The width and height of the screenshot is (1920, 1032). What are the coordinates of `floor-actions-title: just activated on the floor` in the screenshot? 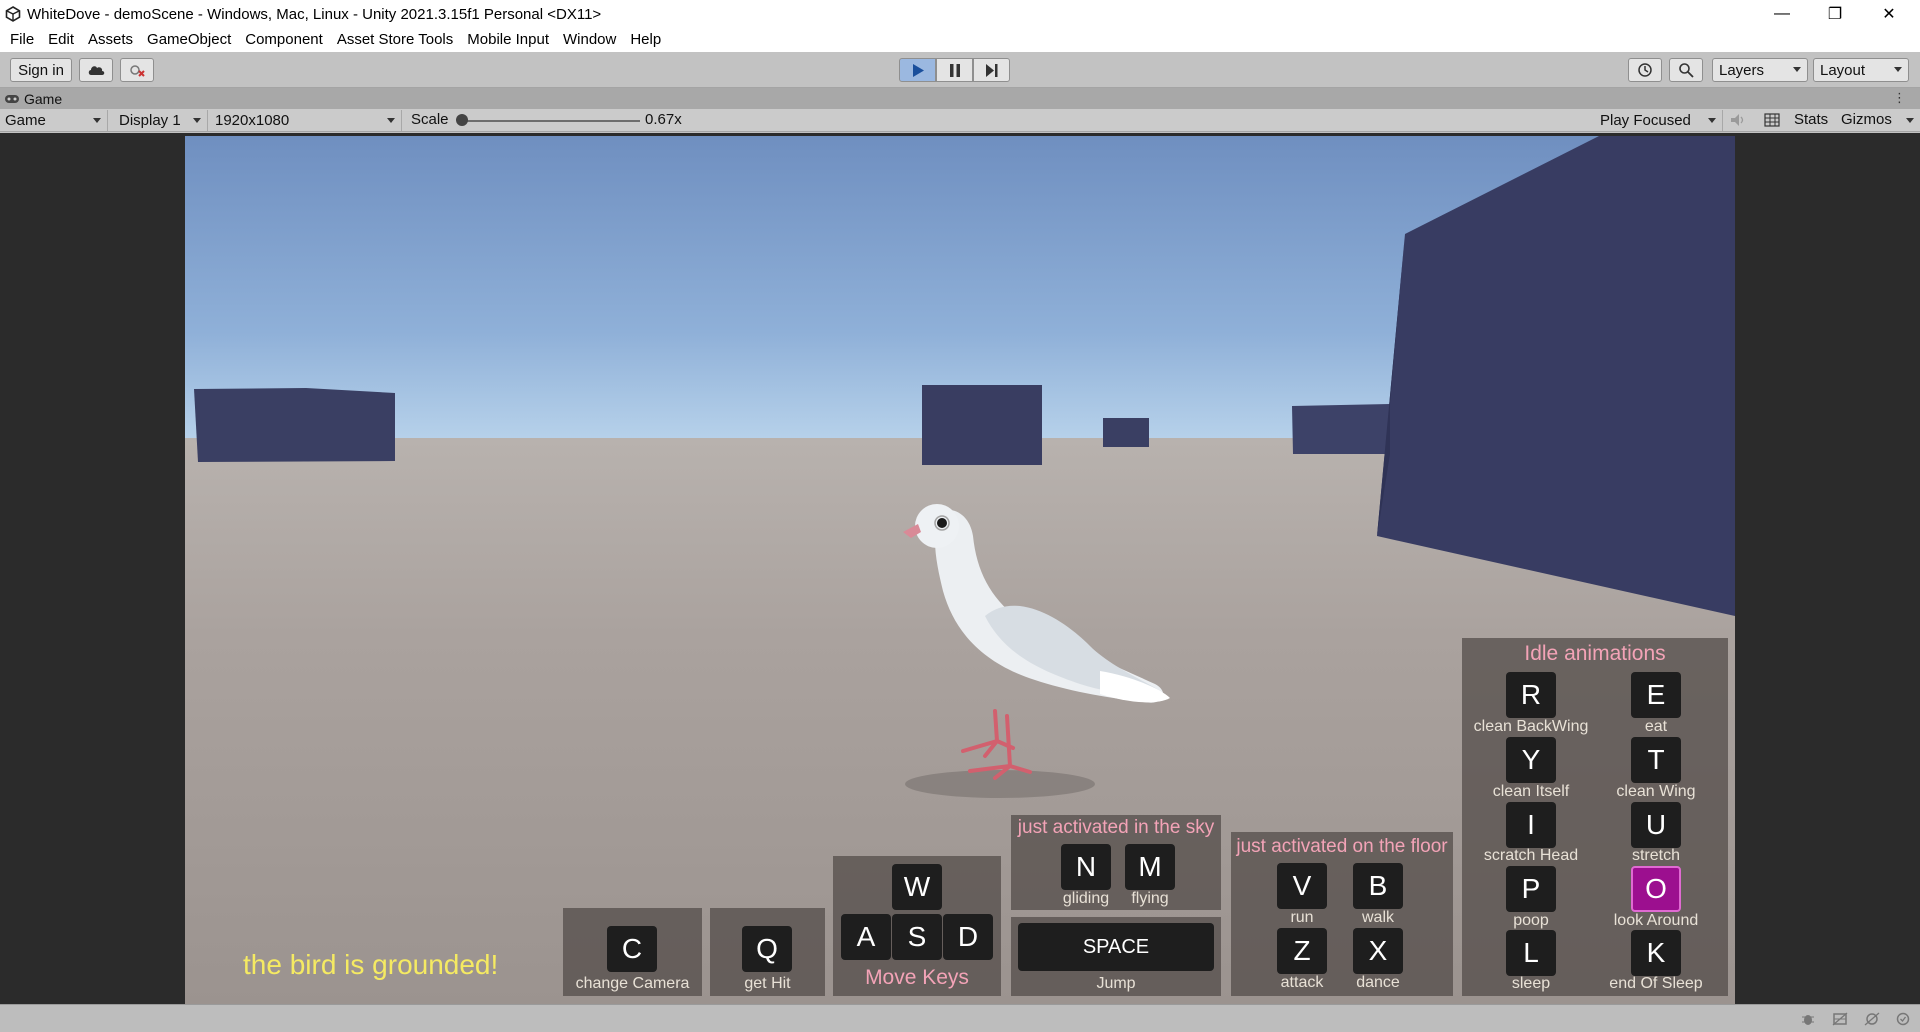 It's located at (1342, 846).